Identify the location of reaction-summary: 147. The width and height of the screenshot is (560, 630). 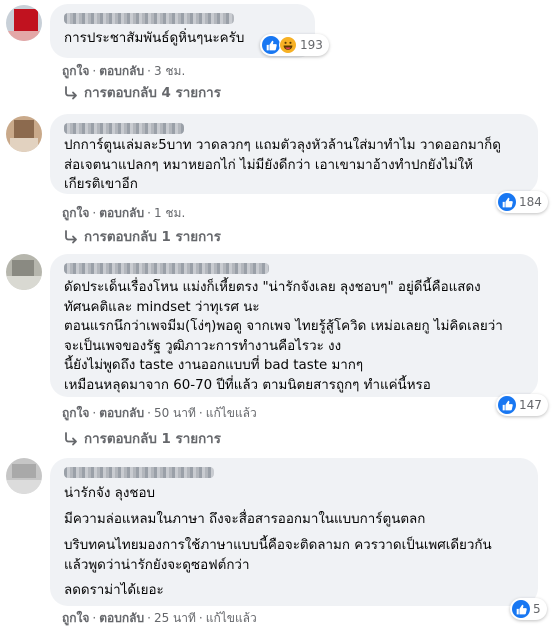
(522, 405).